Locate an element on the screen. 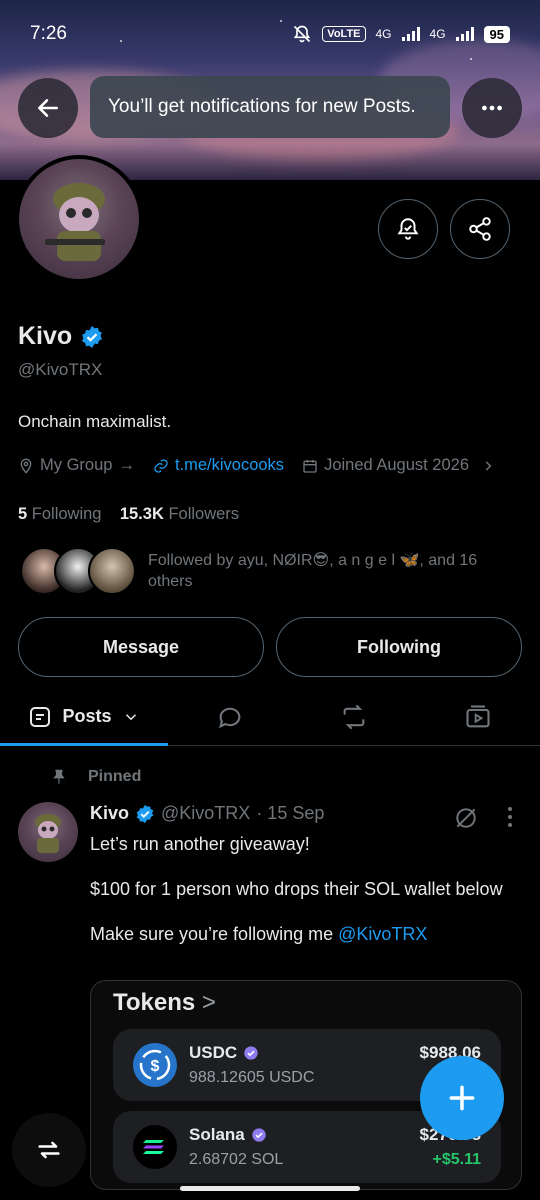 This screenshot has width=540, height=1200. arrow-left-icon is located at coordinates (48, 108).